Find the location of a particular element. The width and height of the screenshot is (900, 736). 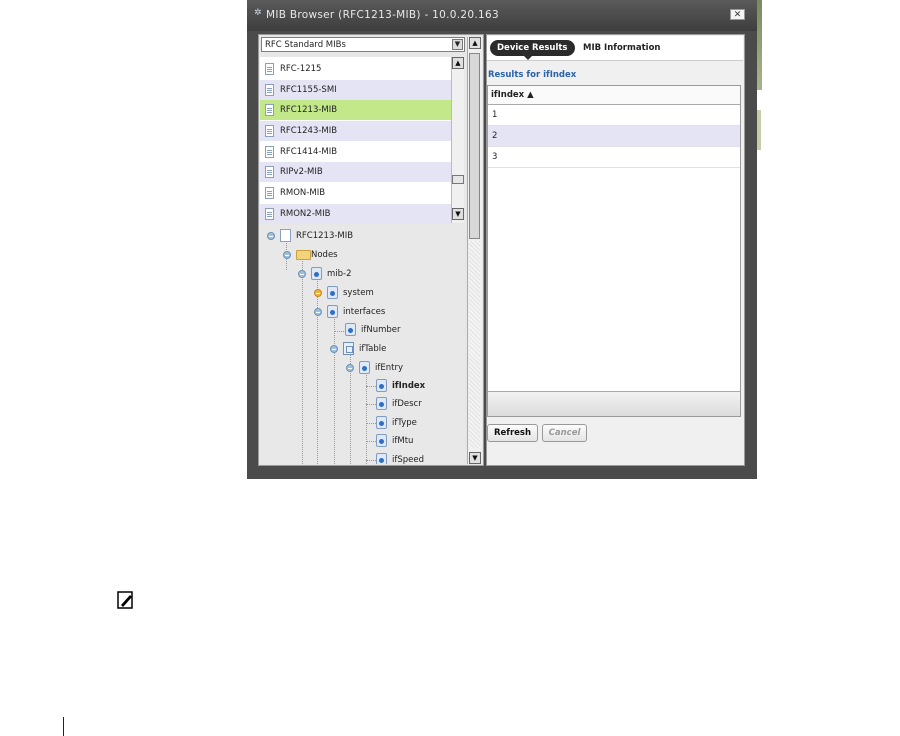

table-cell: 3 is located at coordinates (495, 157).